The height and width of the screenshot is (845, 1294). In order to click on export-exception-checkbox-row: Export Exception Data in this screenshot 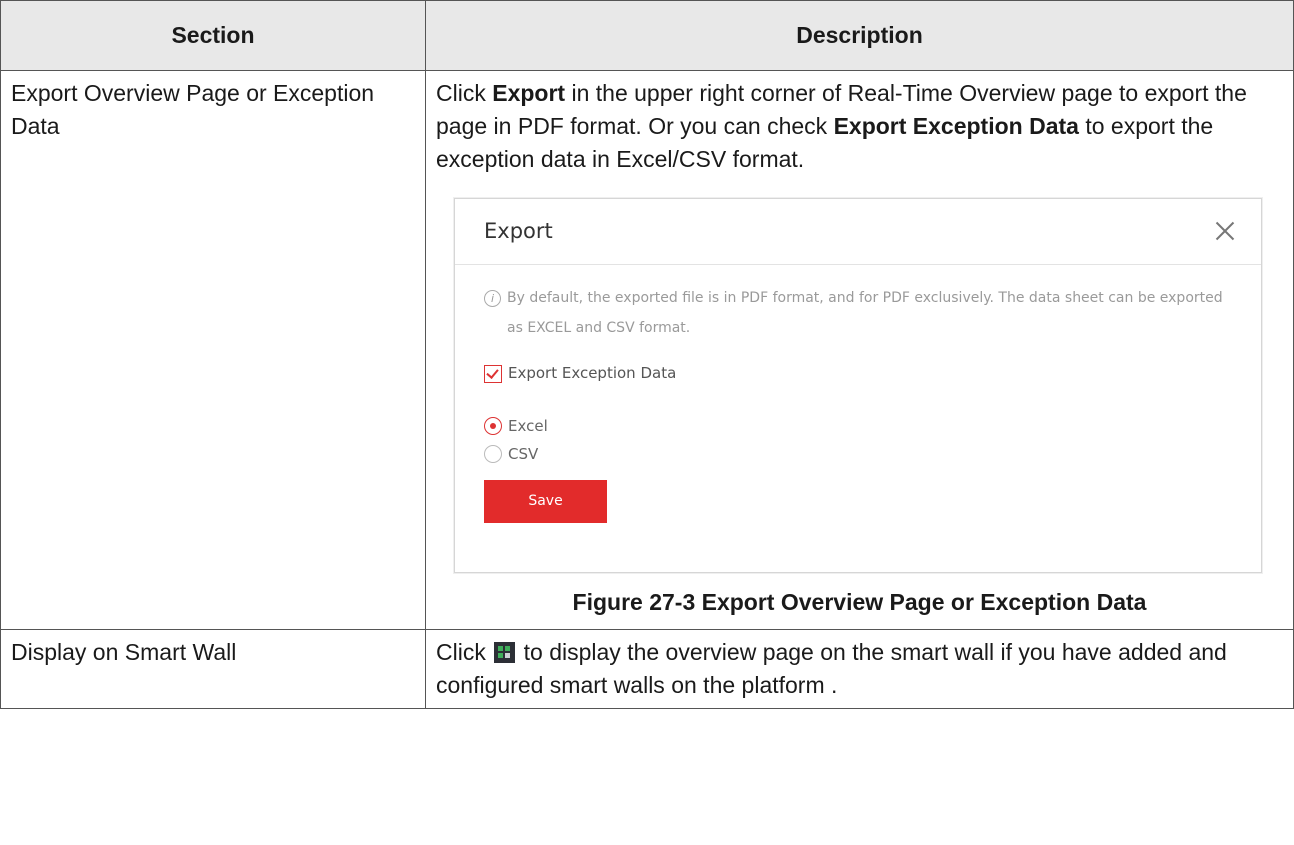, I will do `click(858, 373)`.